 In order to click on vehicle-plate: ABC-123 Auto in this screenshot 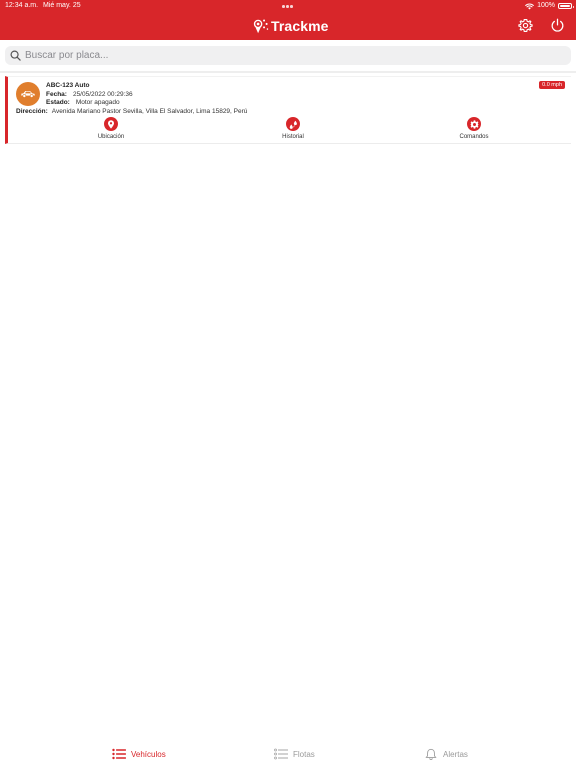, I will do `click(68, 85)`.